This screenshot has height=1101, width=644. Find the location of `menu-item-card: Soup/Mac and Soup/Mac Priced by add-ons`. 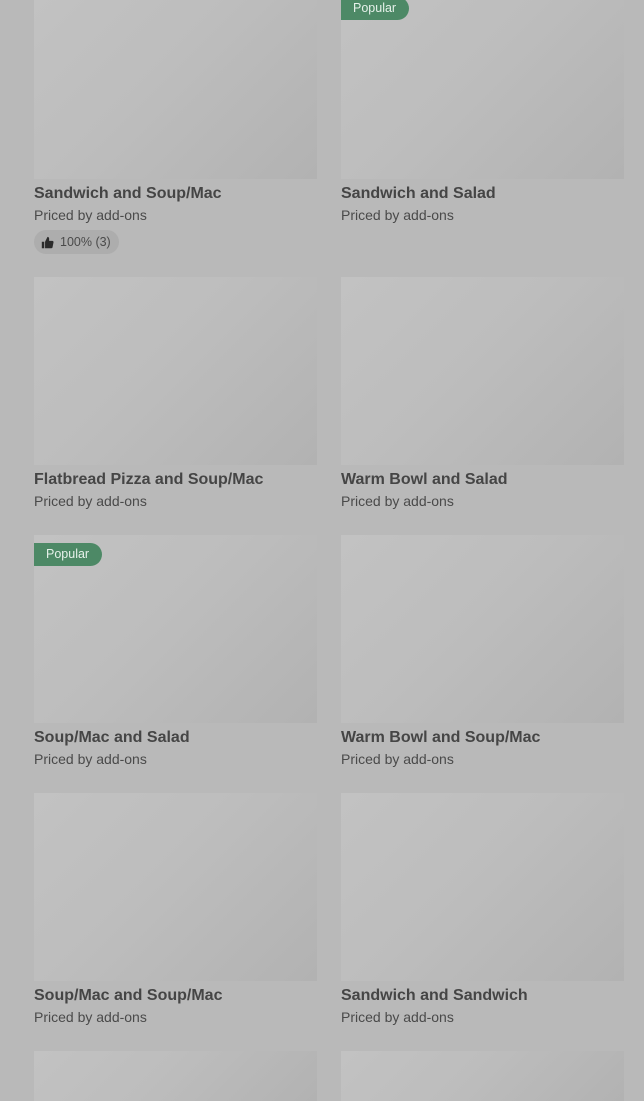

menu-item-card: Soup/Mac and Soup/Mac Priced by add-ons is located at coordinates (175, 910).